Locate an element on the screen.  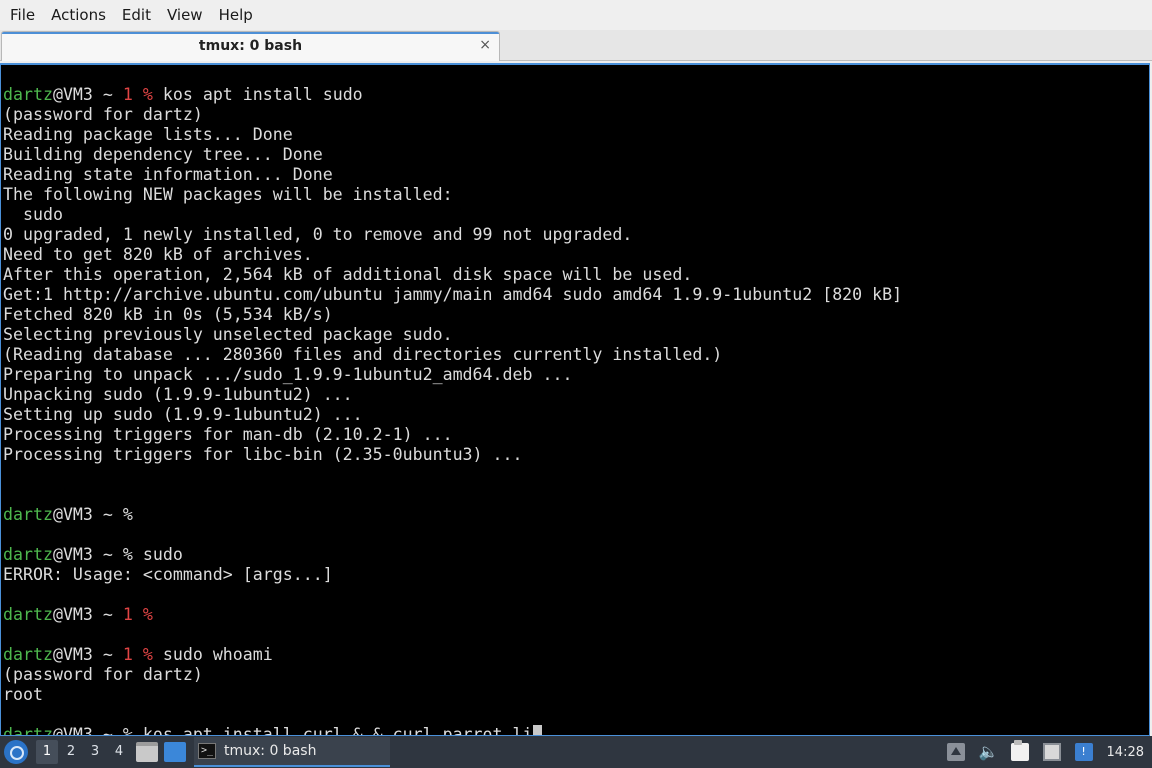
menu-help: Help is located at coordinates (236, 15).